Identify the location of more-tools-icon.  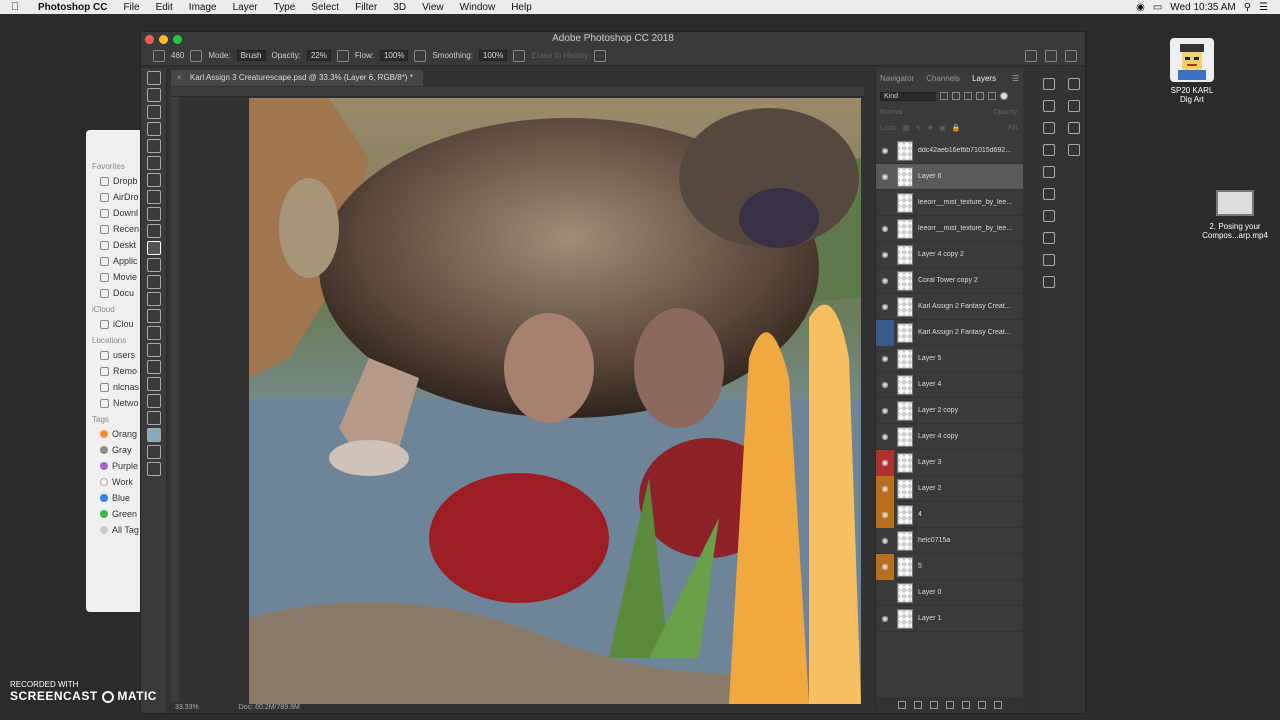
(153, 418).